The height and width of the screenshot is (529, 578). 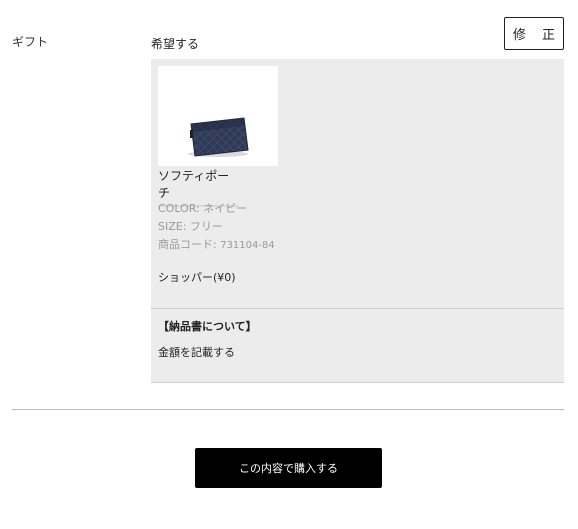 I want to click on product-image, so click(x=218, y=116).